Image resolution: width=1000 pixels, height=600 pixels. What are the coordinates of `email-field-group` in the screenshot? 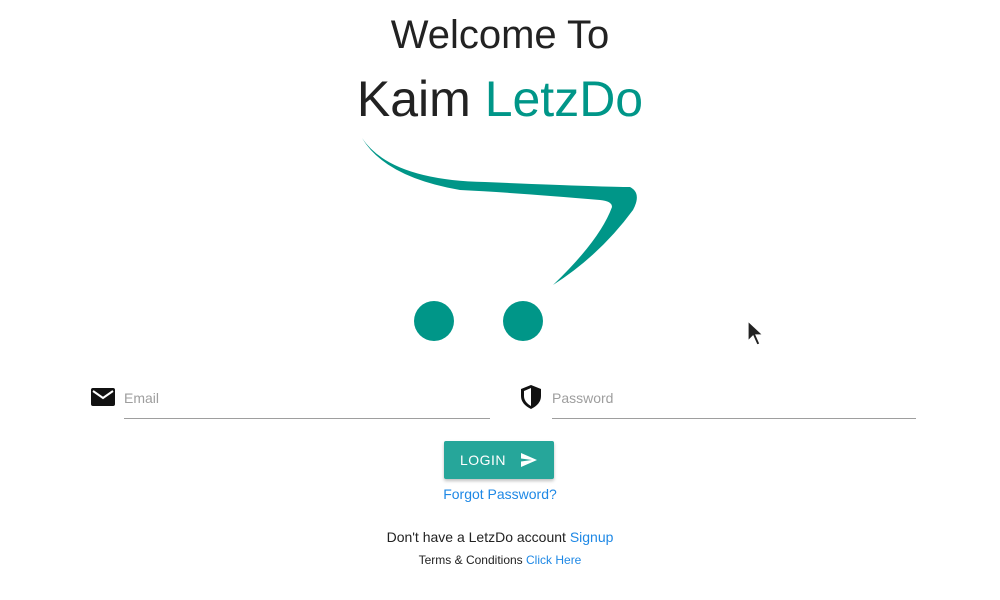 It's located at (289, 400).